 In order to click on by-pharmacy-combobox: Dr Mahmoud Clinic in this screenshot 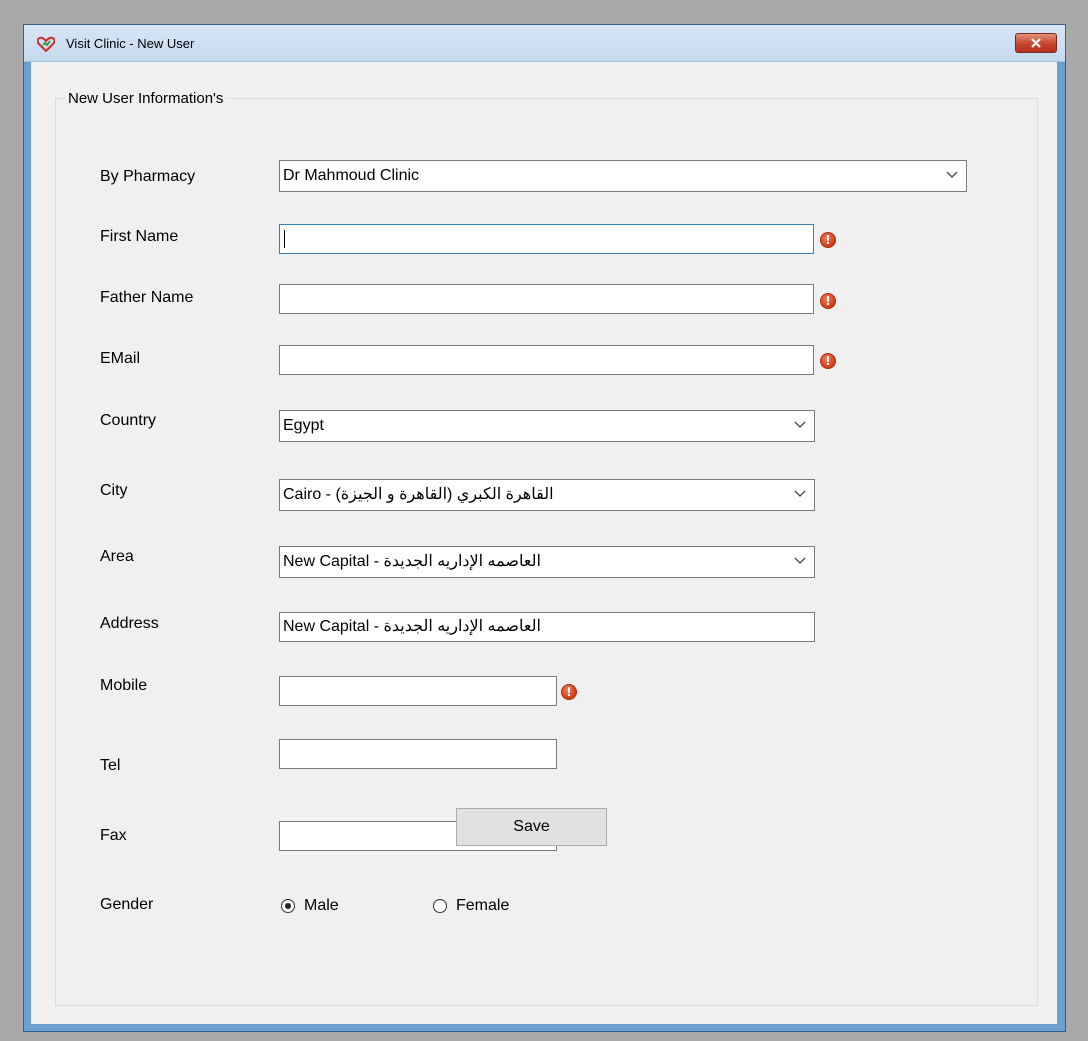, I will do `click(623, 176)`.